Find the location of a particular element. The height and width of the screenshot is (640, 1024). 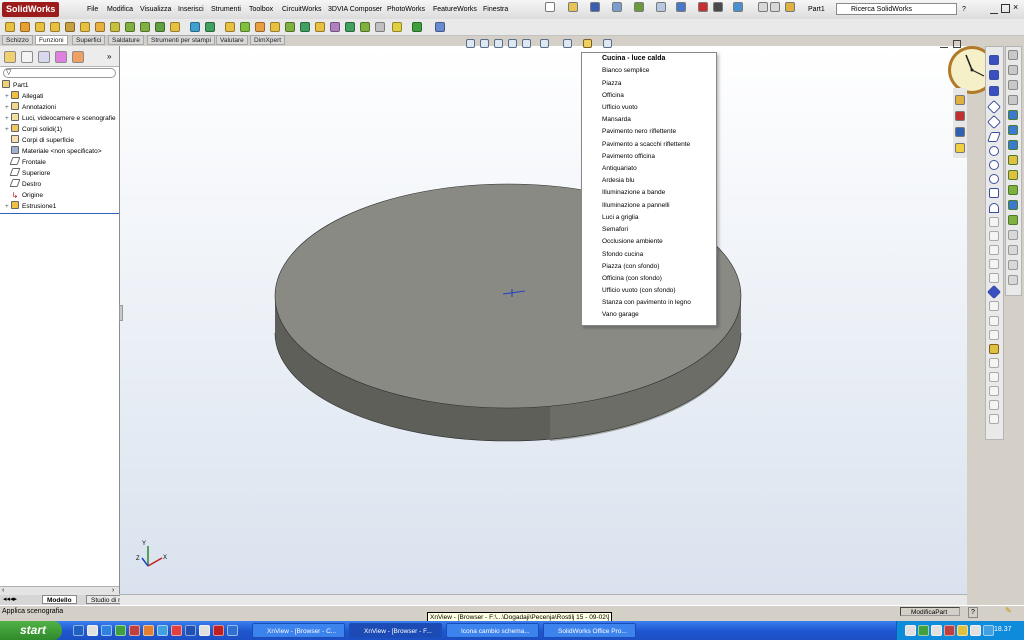

scene-option: Sfondo cucina is located at coordinates (665, 255).